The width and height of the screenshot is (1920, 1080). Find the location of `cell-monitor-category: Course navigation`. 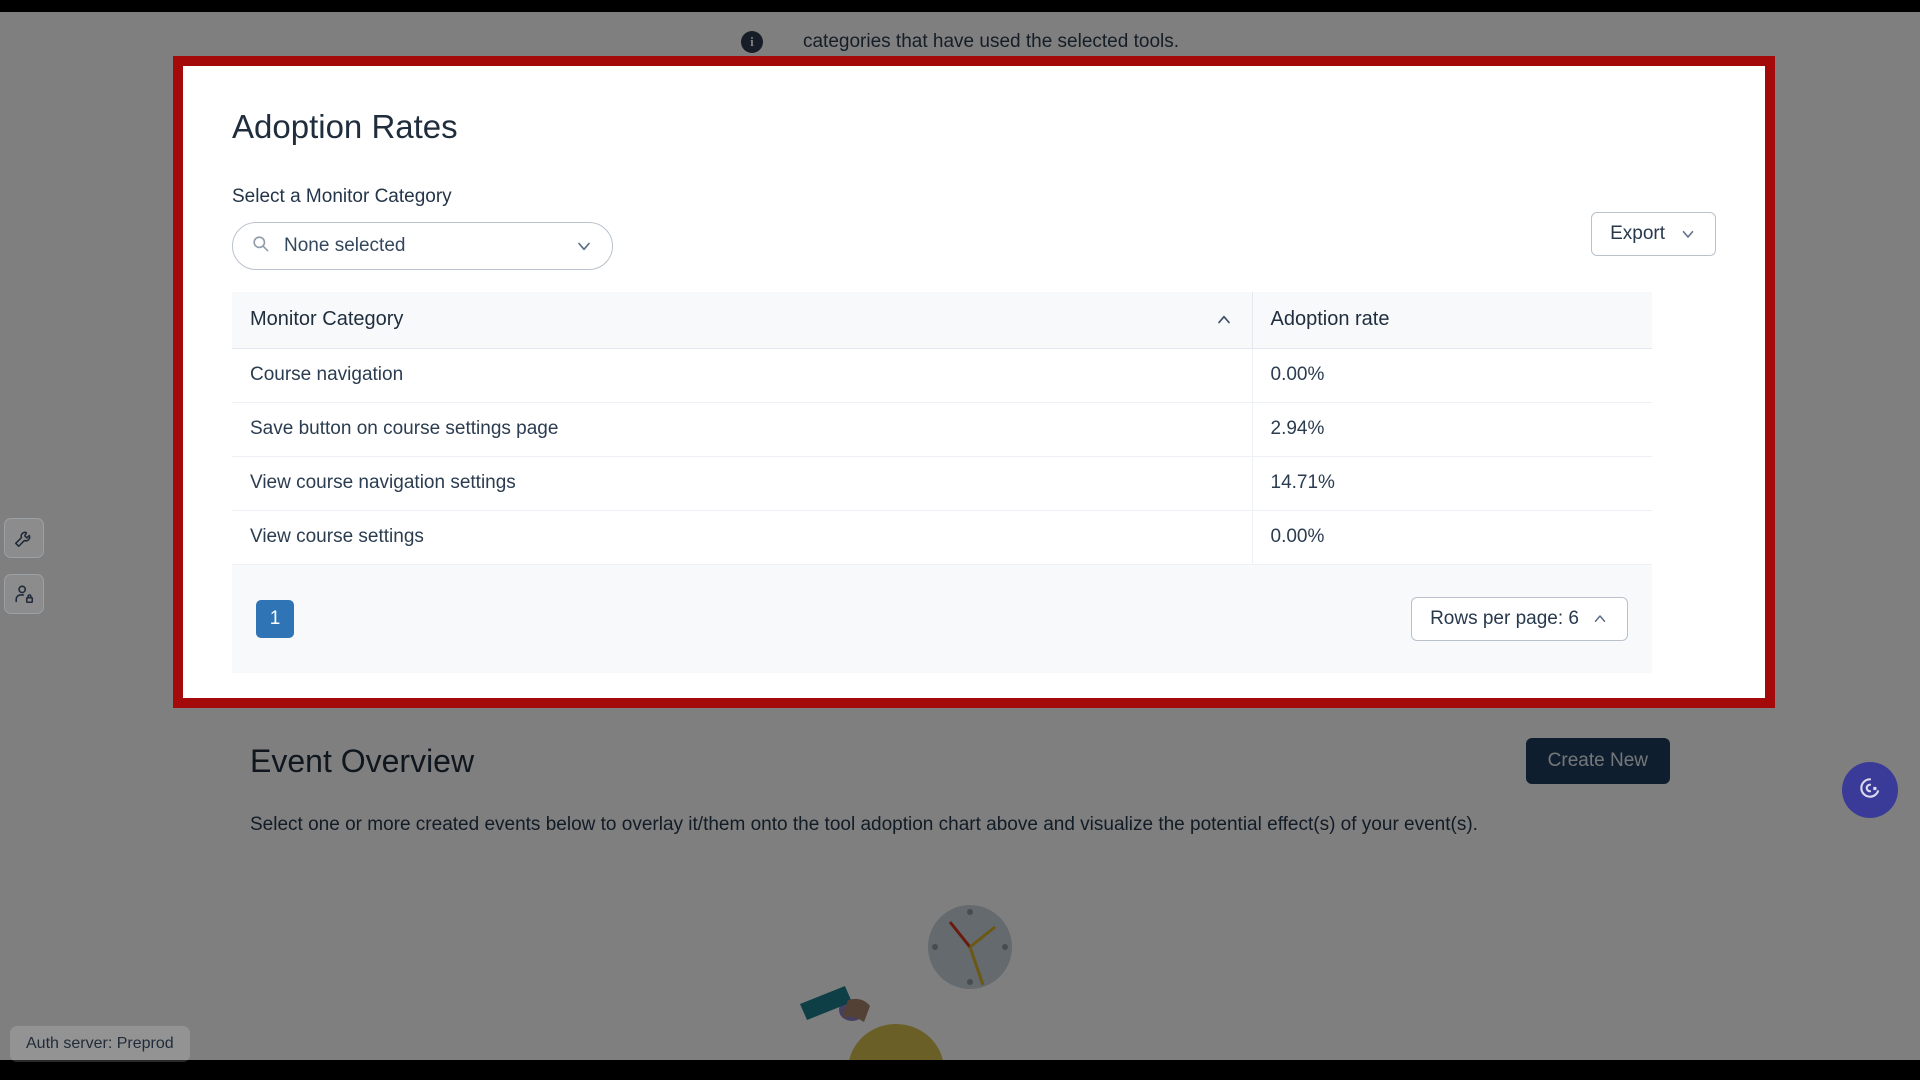

cell-monitor-category: Course navigation is located at coordinates (742, 375).